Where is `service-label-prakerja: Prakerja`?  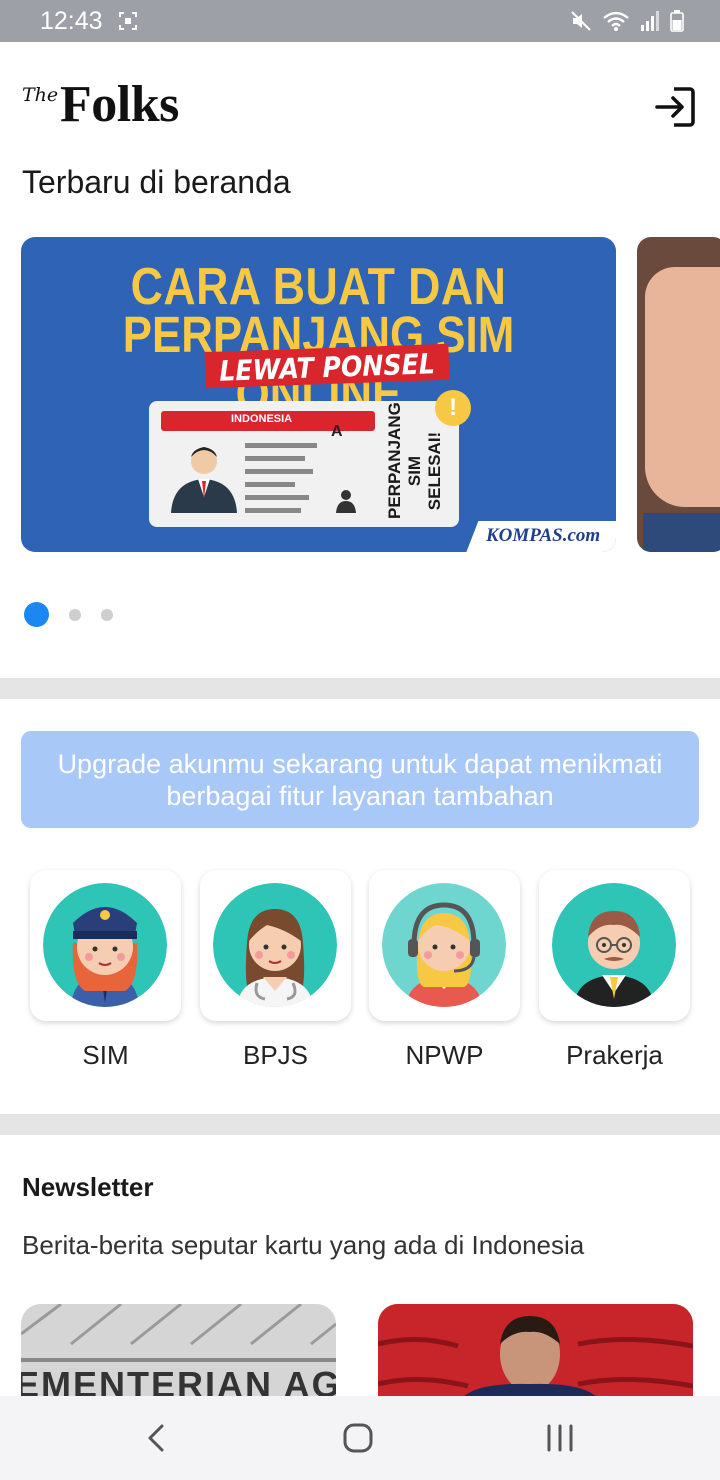 service-label-prakerja: Prakerja is located at coordinates (614, 1055).